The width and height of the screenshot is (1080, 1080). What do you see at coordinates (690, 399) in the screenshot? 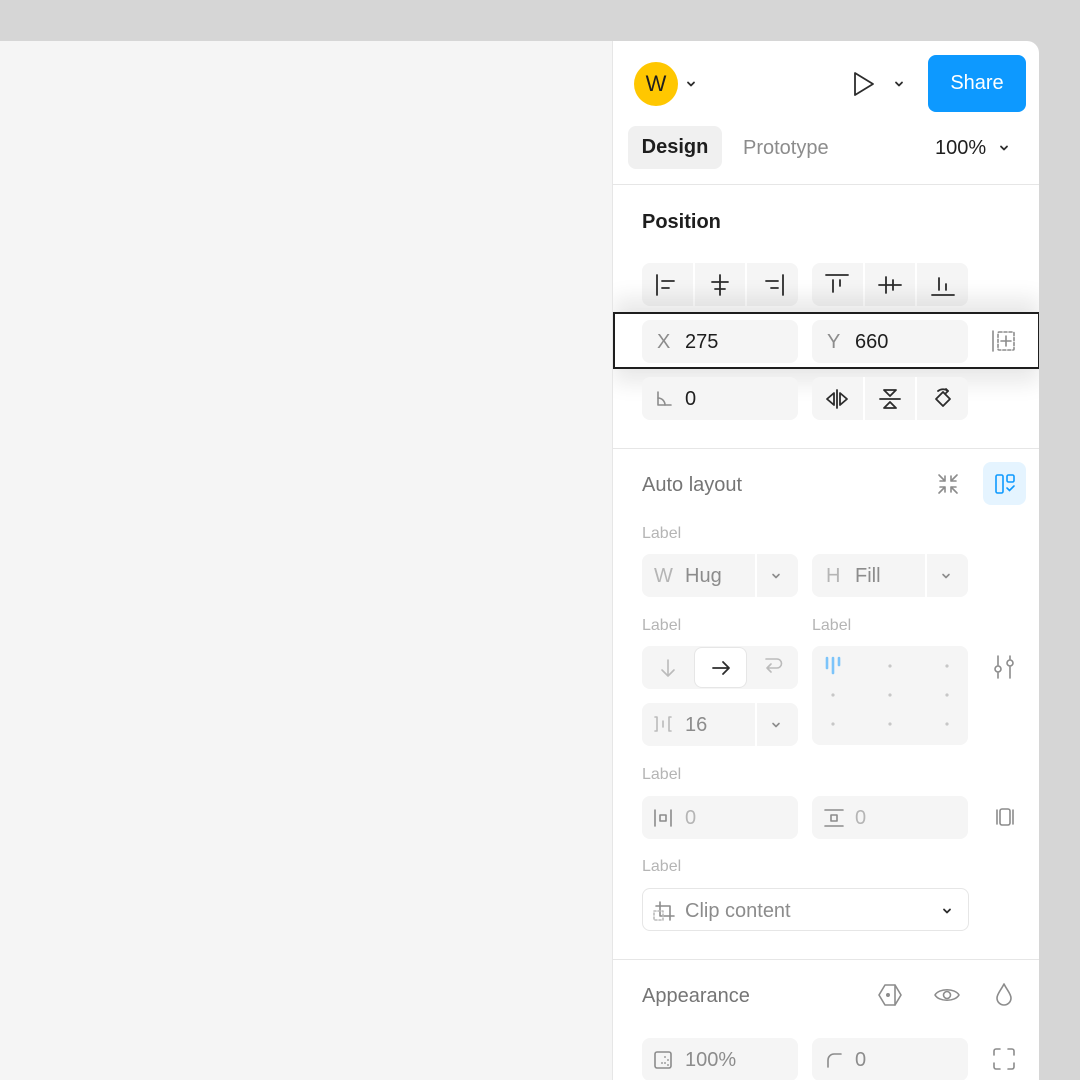
I see `rotation-value: 0` at bounding box center [690, 399].